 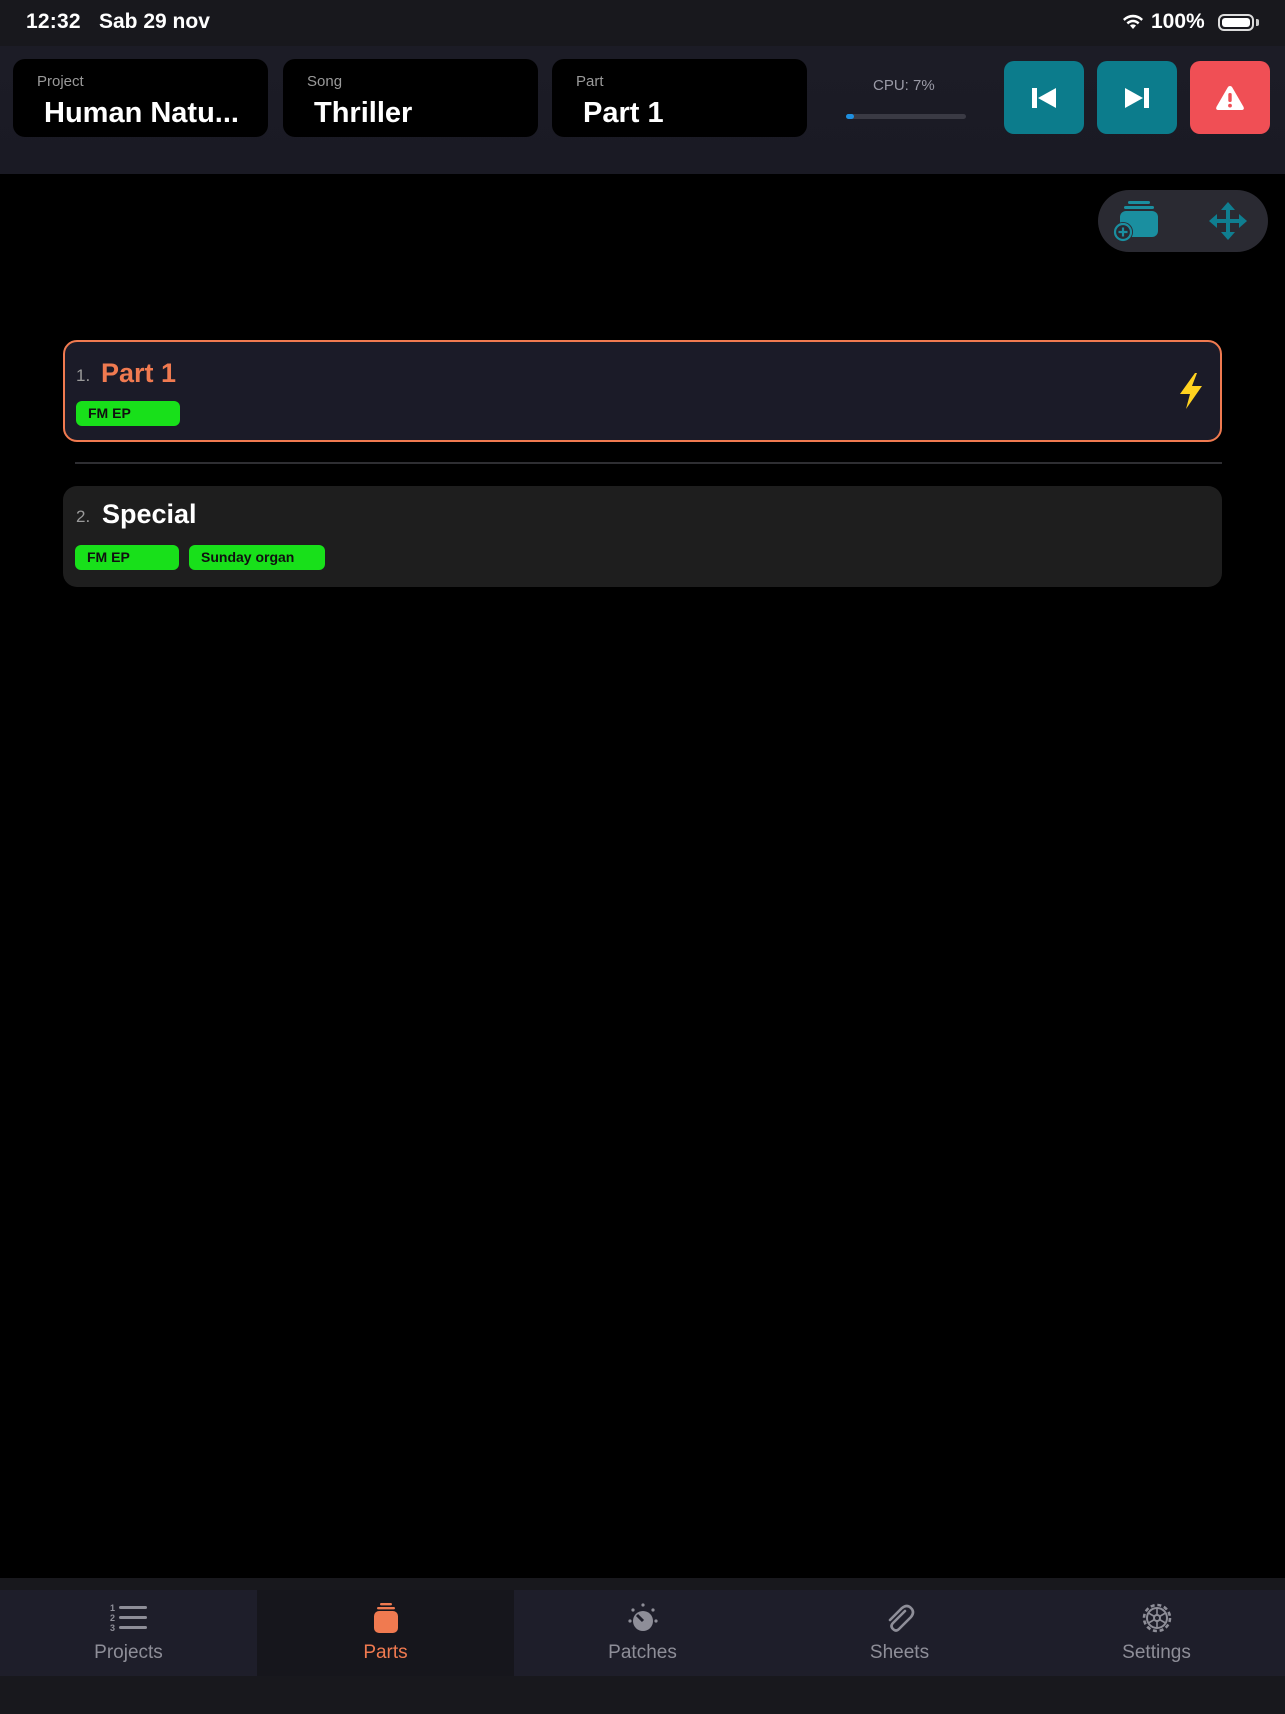 I want to click on tab-label: Parts, so click(x=385, y=1652).